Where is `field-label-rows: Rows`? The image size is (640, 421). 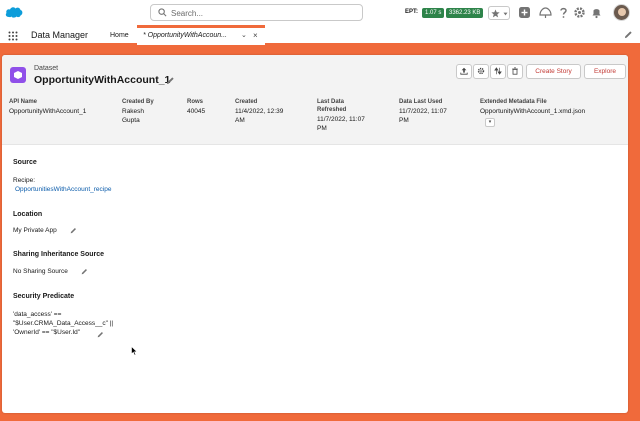
field-label-rows: Rows is located at coordinates (195, 102).